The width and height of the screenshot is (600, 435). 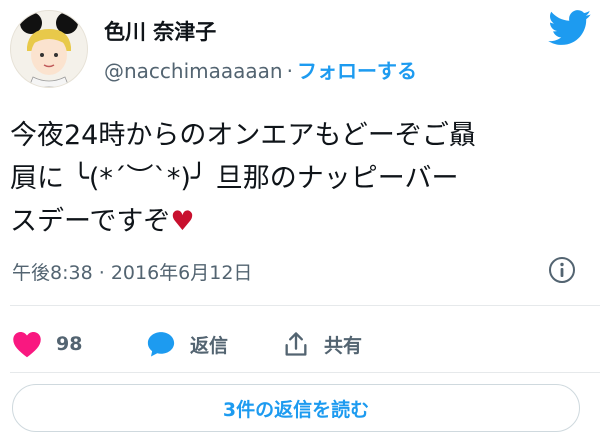 I want to click on date: 2016年6月12日, so click(x=181, y=273).